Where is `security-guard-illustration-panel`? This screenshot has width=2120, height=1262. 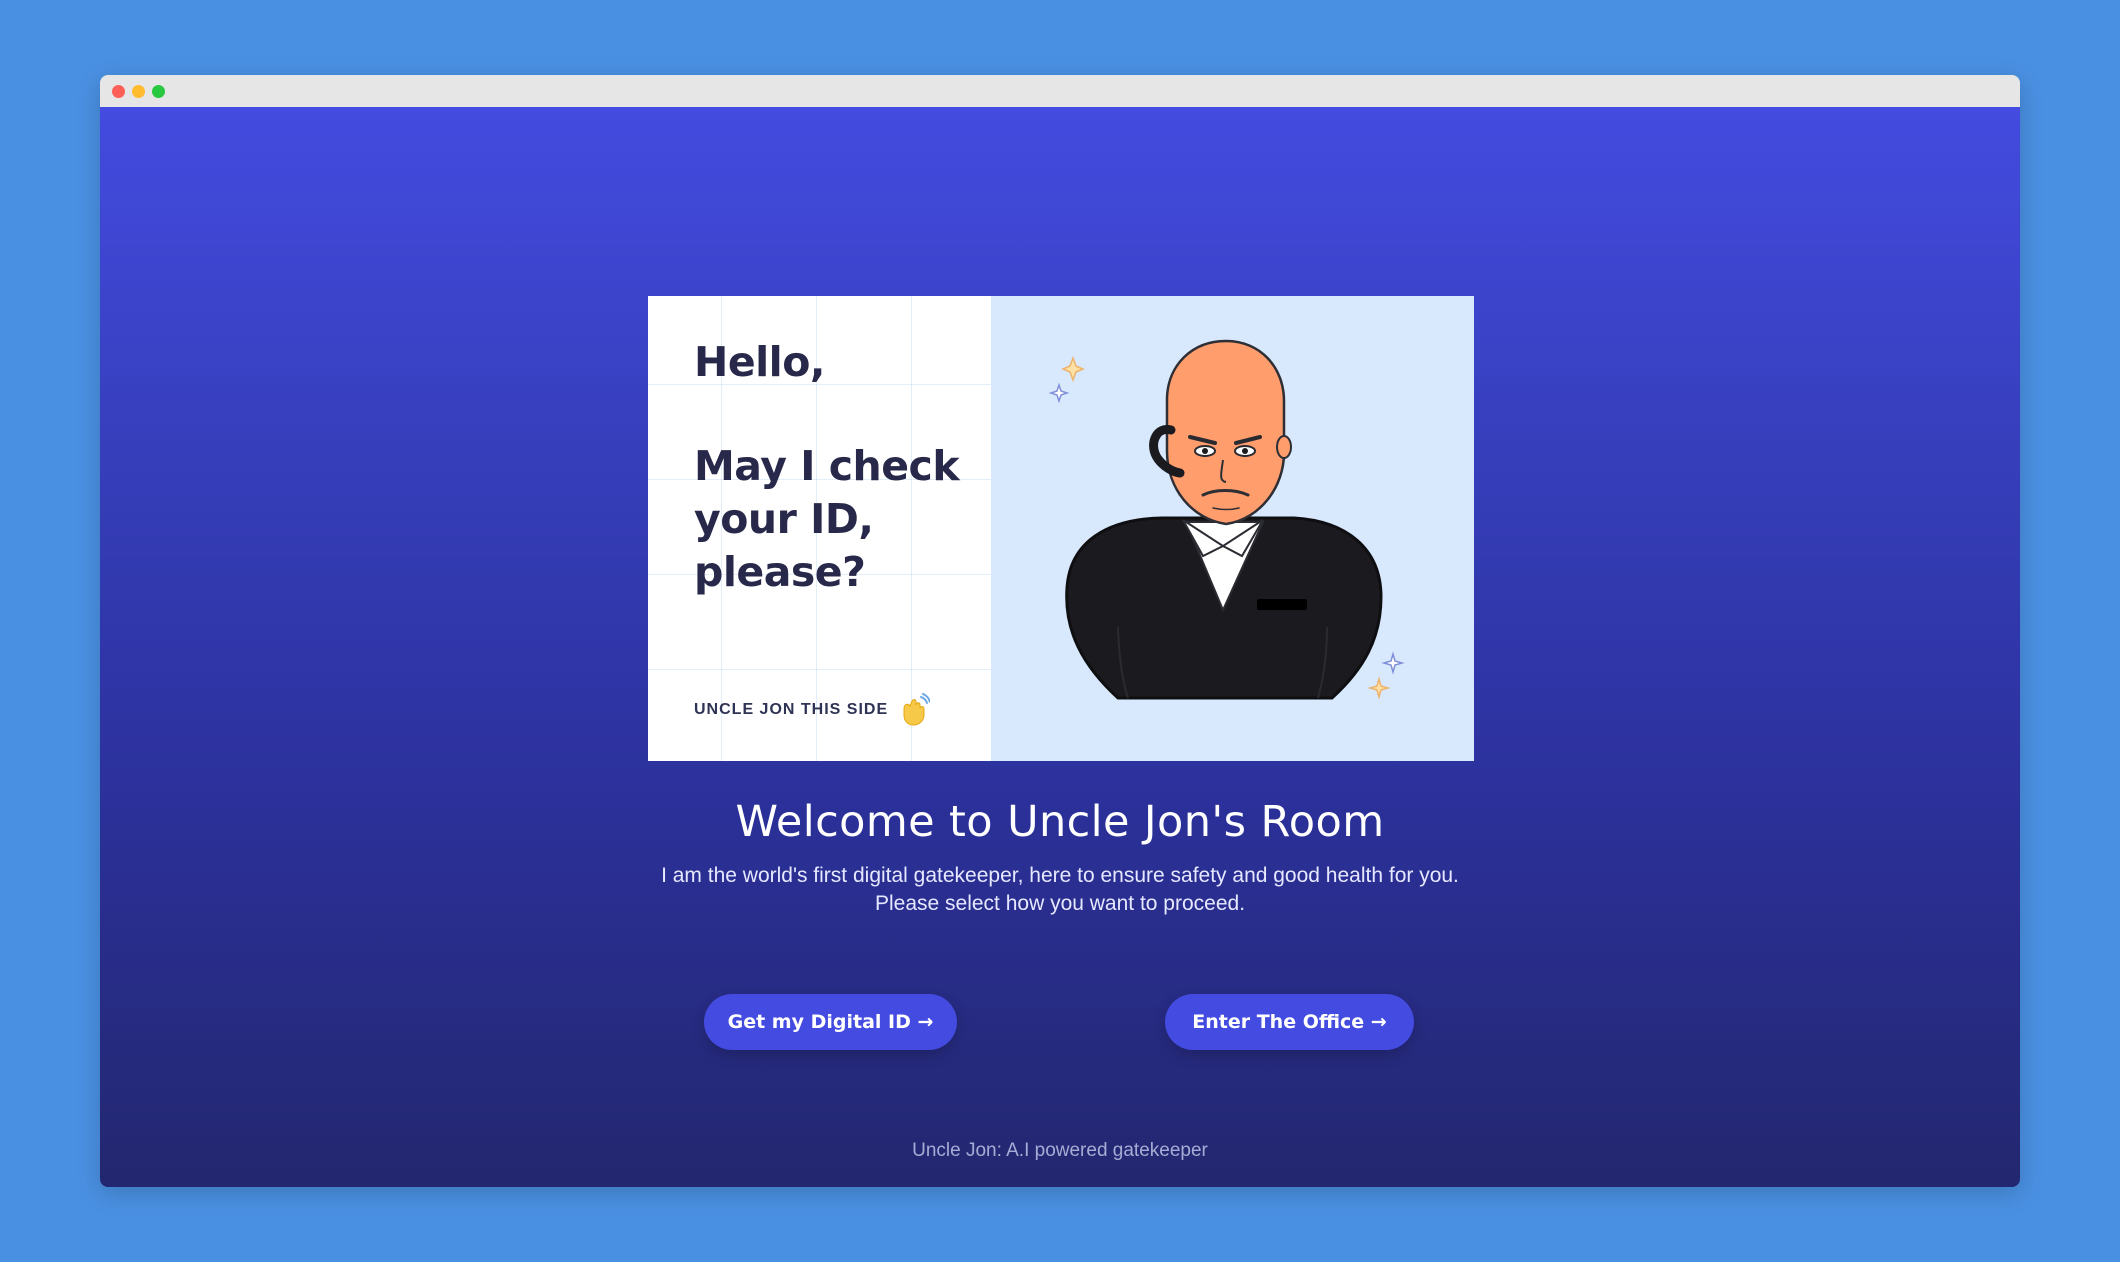
security-guard-illustration-panel is located at coordinates (1232, 528).